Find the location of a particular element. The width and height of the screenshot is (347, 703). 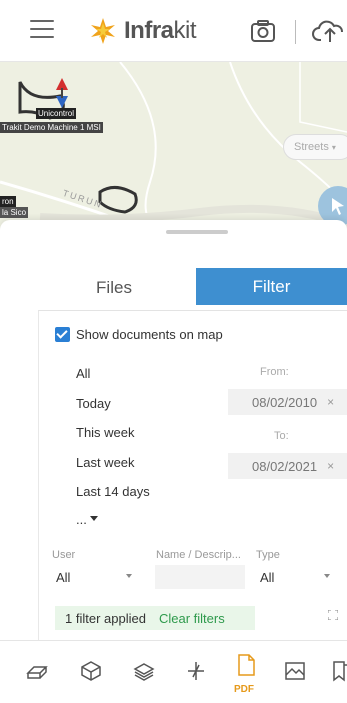

user-filter-label: User is located at coordinates (64, 555).